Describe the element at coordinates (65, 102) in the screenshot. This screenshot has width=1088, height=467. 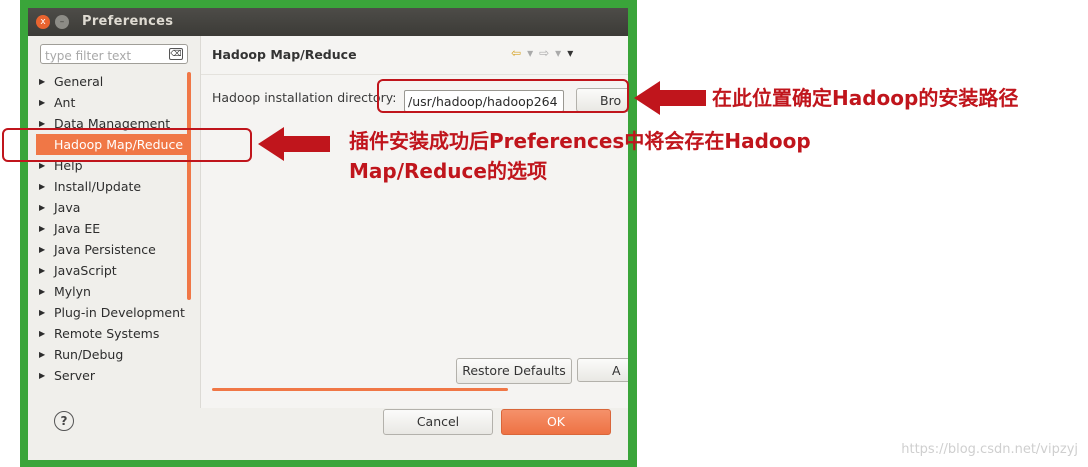
I see `tree-item-label: Ant` at that location.